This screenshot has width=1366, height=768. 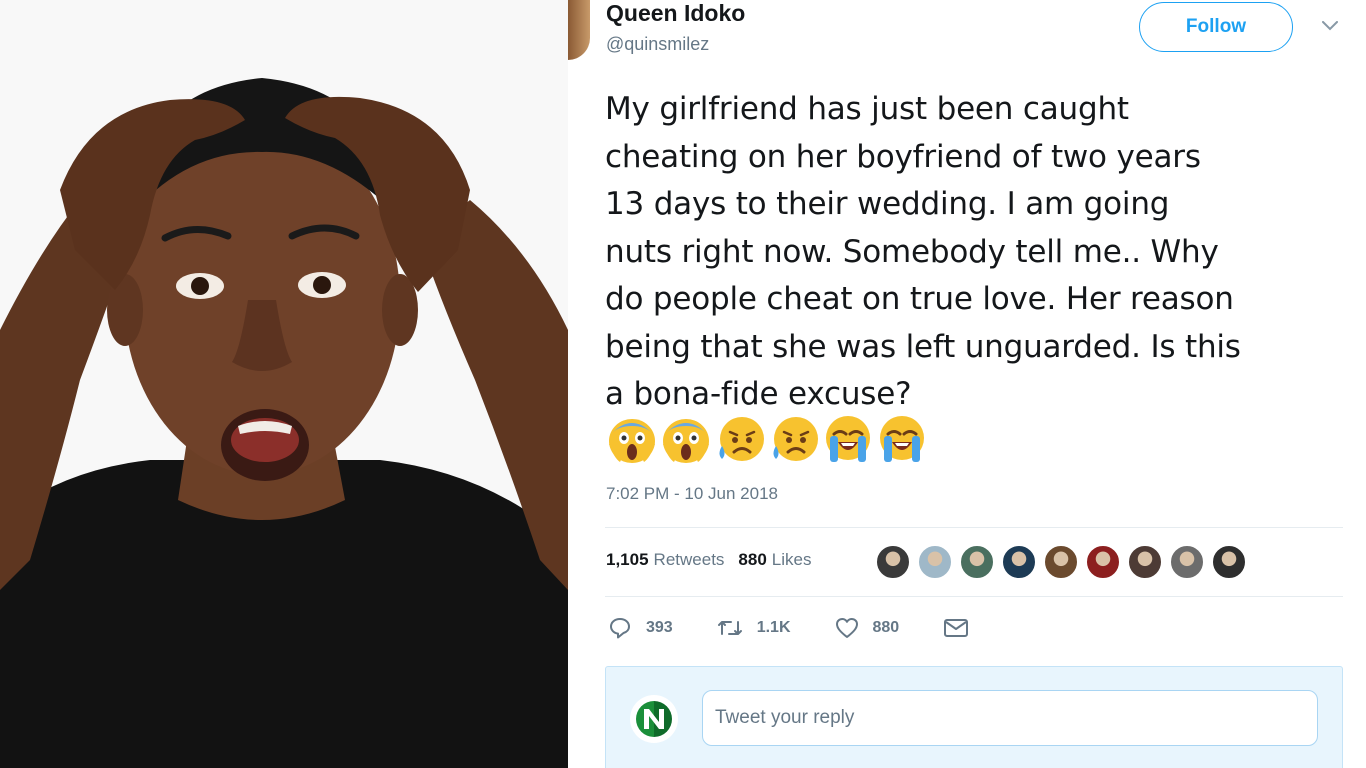 What do you see at coordinates (689, 559) in the screenshot?
I see `retweets-label: Retweets` at bounding box center [689, 559].